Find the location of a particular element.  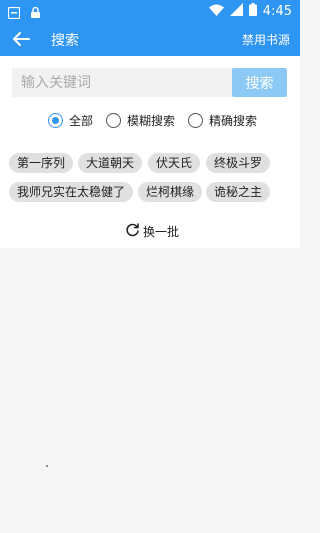

radio-label: 模糊搜索 is located at coordinates (151, 121).